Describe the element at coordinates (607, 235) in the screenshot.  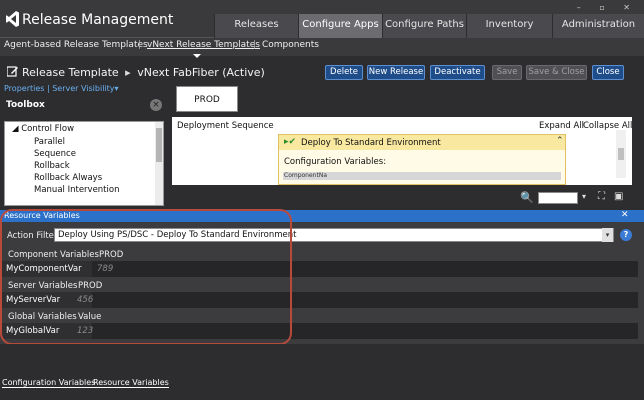
I see `chevron-down-icon: ▾` at that location.